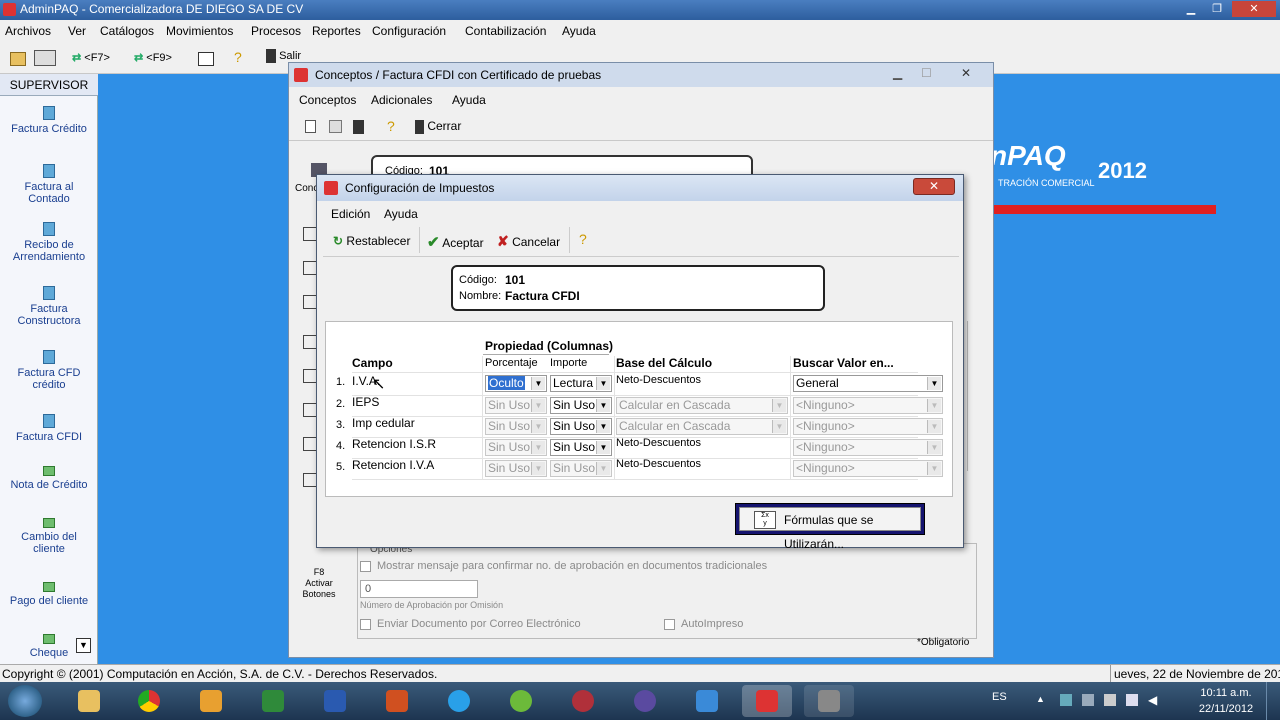  I want to click on menu-configuracion: Configuración, so click(409, 31).